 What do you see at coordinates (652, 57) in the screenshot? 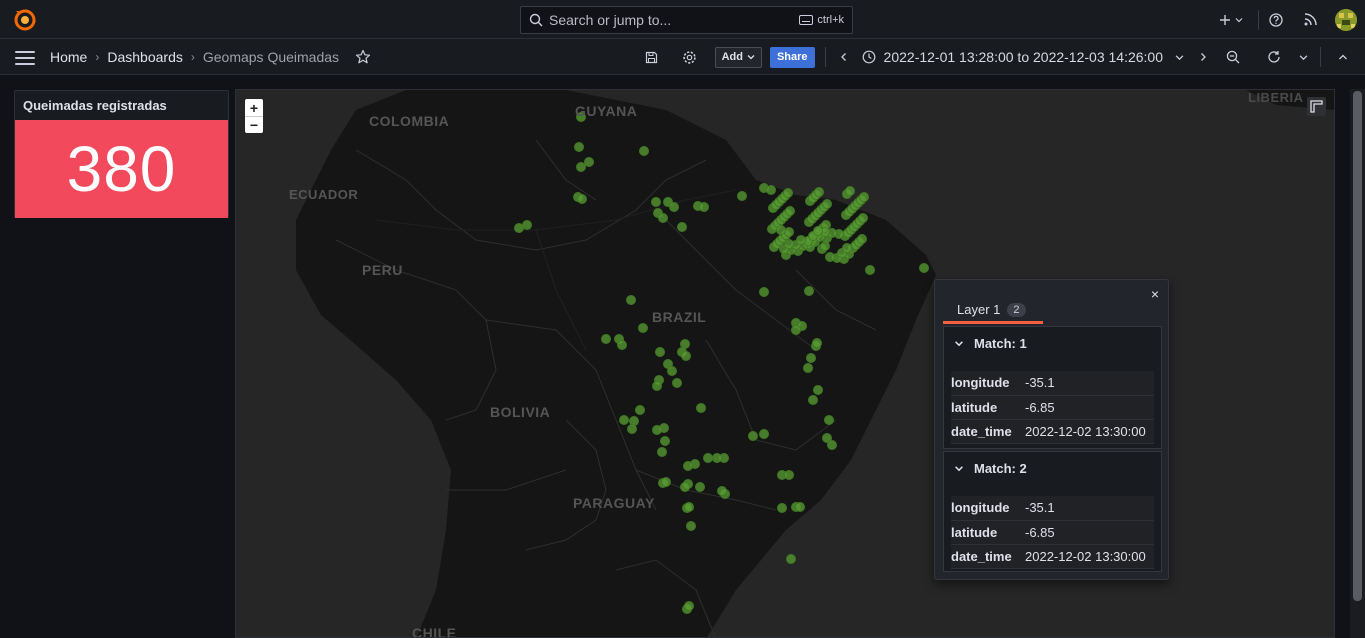
I see `save-button` at bounding box center [652, 57].